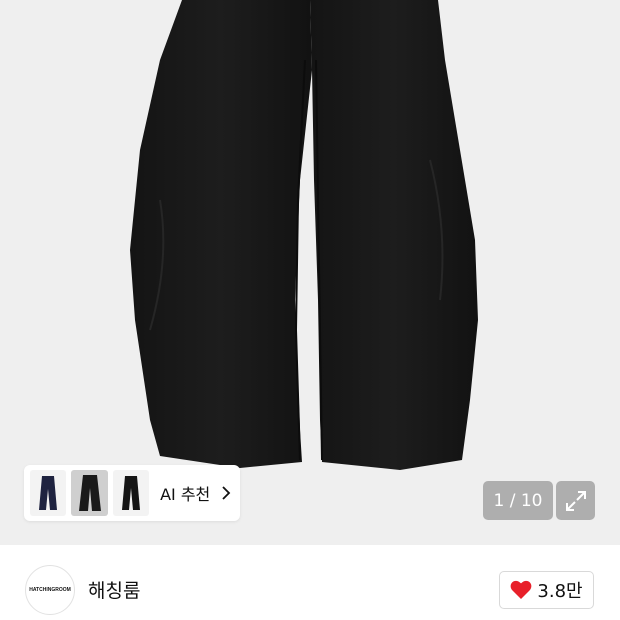 This screenshot has height=620, width=620. I want to click on expand-arrows-icon, so click(575, 500).